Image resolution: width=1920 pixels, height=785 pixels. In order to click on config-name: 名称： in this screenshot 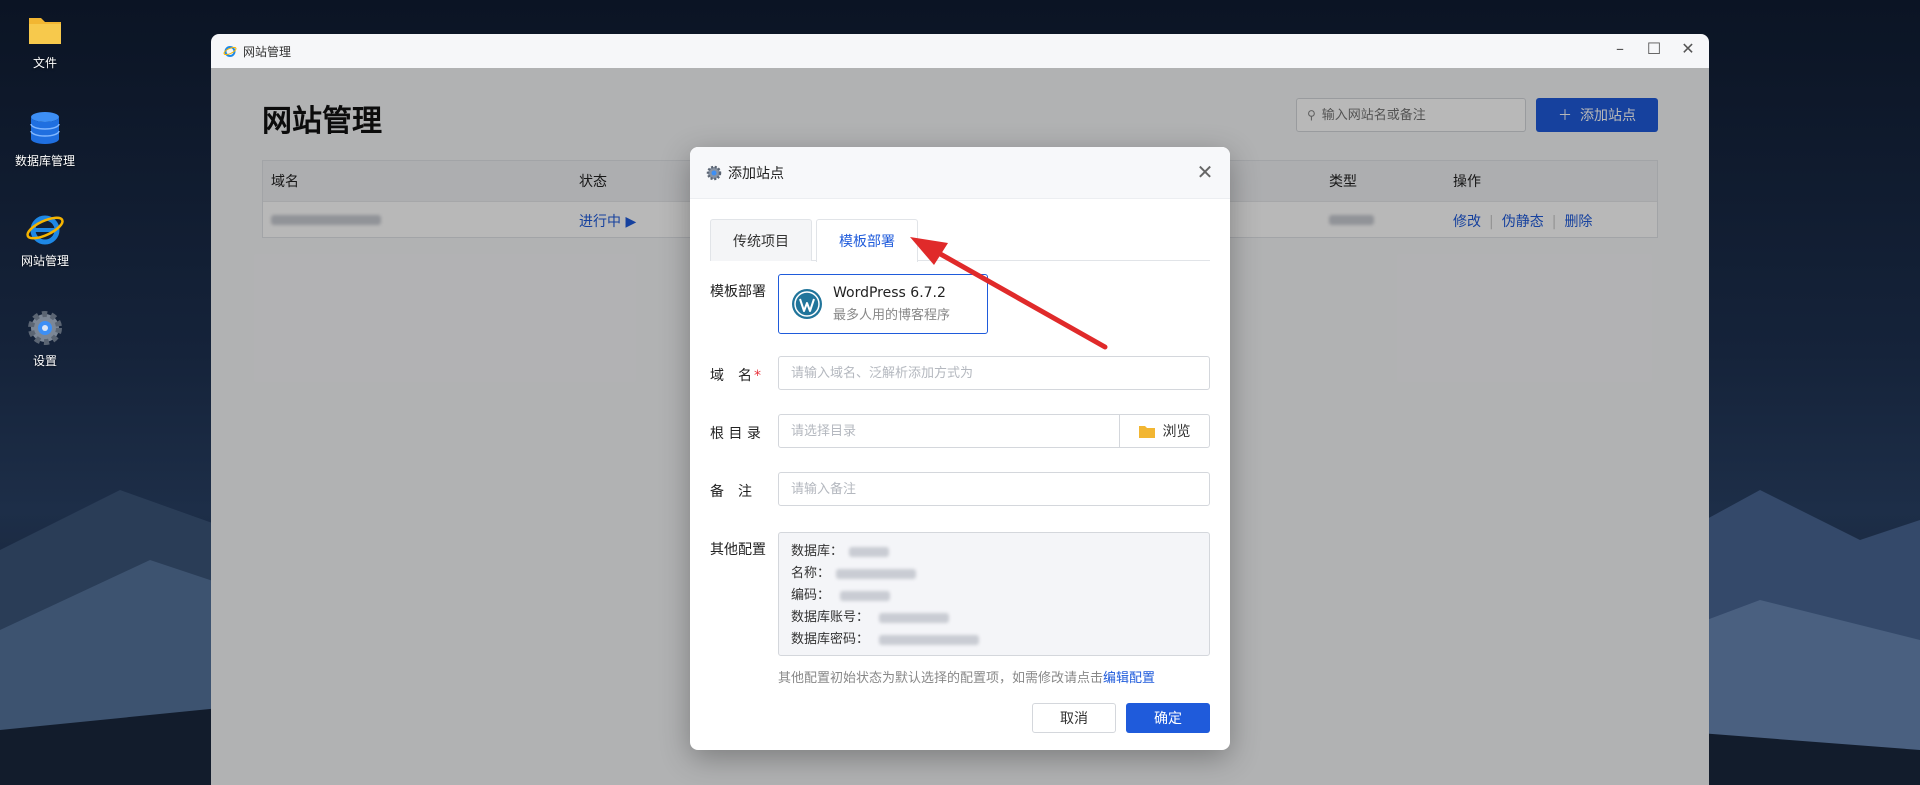, I will do `click(994, 574)`.